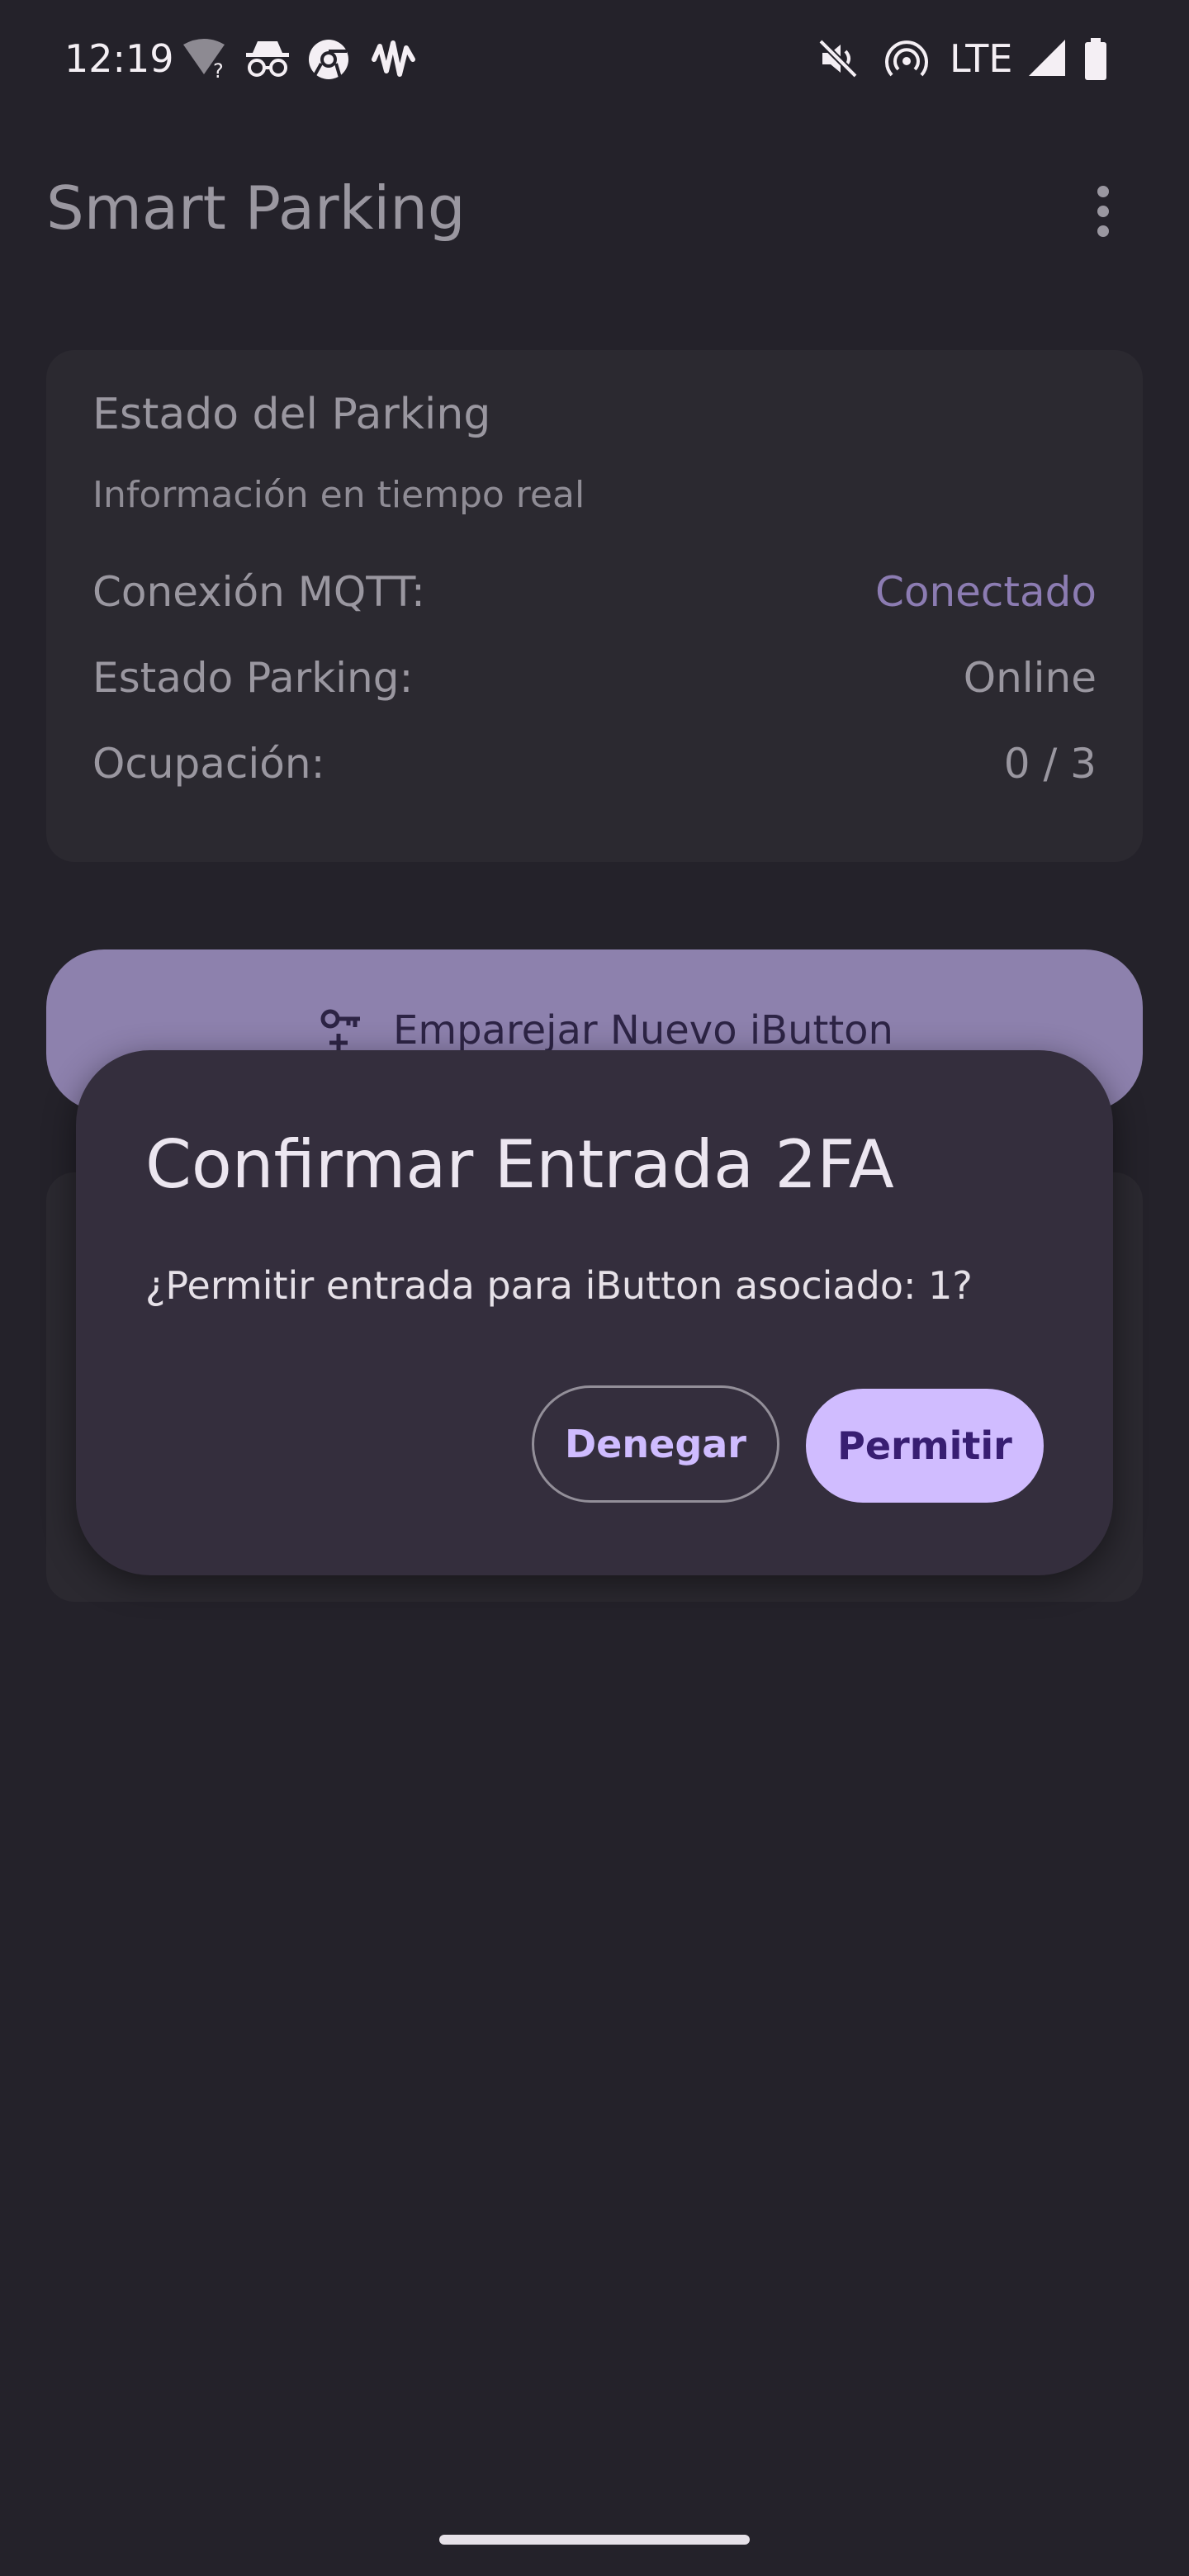 Image resolution: width=1189 pixels, height=2576 pixels. What do you see at coordinates (1047, 58) in the screenshot?
I see `signal-icon` at bounding box center [1047, 58].